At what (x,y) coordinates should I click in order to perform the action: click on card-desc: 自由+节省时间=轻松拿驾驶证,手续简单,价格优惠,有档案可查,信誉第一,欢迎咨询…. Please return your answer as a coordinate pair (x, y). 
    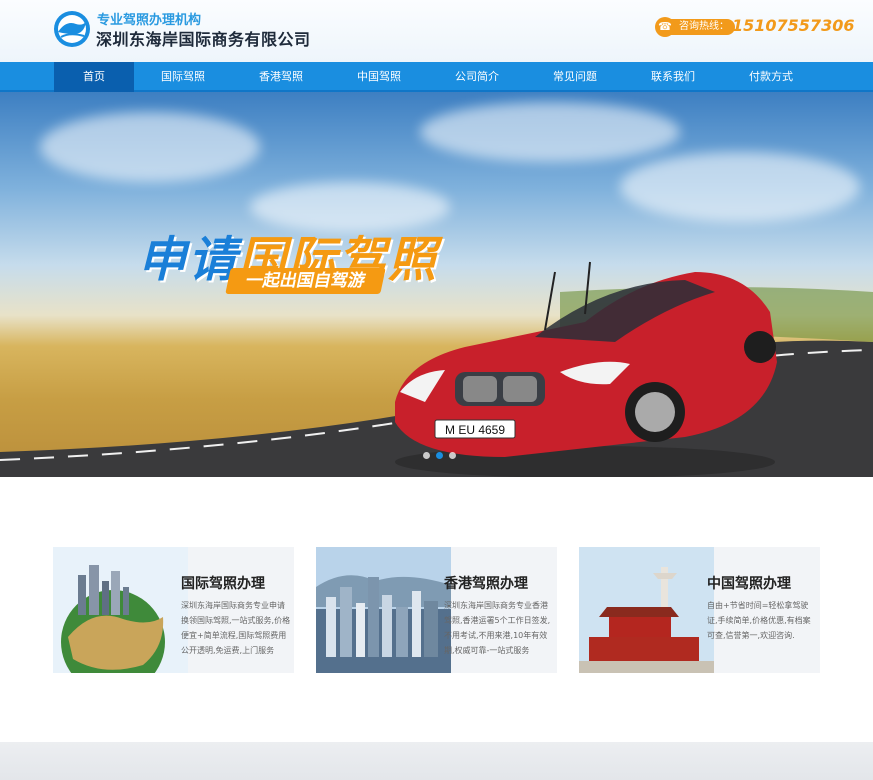
    Looking at the image, I should click on (759, 620).